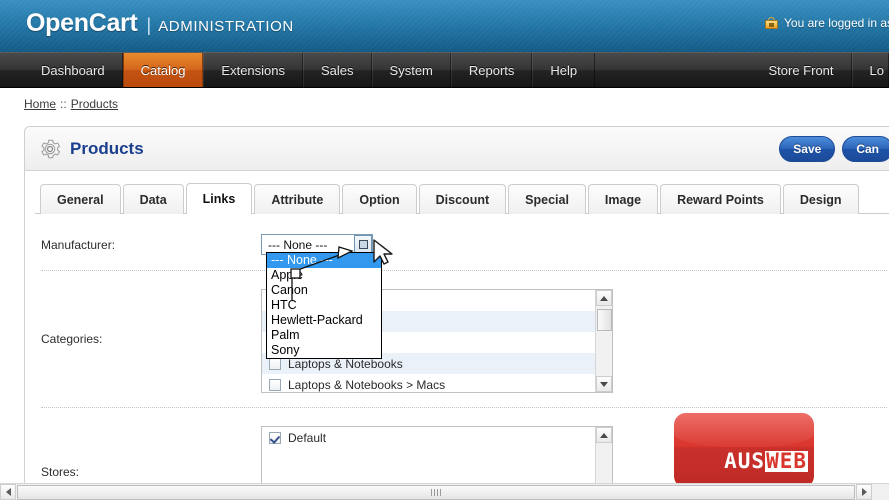 This screenshot has width=889, height=500. I want to click on list-item: Default, so click(428, 437).